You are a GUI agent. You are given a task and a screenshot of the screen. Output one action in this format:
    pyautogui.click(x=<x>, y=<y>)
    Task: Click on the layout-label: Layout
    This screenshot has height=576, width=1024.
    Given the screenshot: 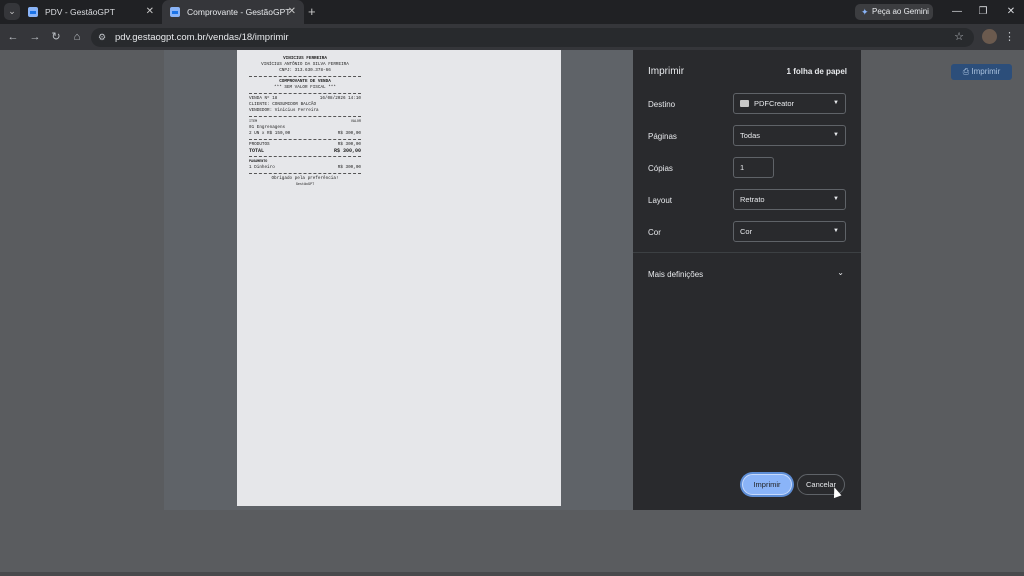 What is the action you would take?
    pyautogui.click(x=660, y=200)
    